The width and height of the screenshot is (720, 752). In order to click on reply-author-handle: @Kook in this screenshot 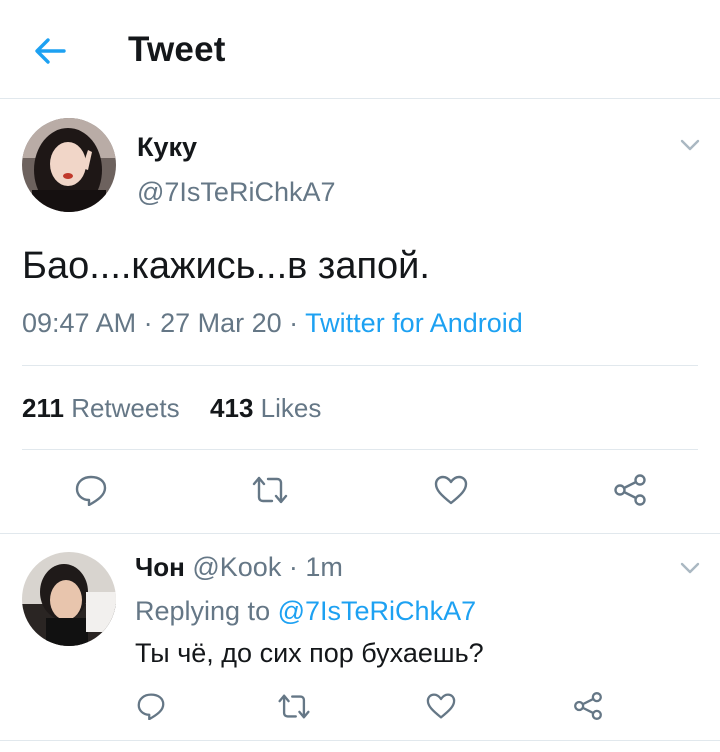, I will do `click(236, 567)`.